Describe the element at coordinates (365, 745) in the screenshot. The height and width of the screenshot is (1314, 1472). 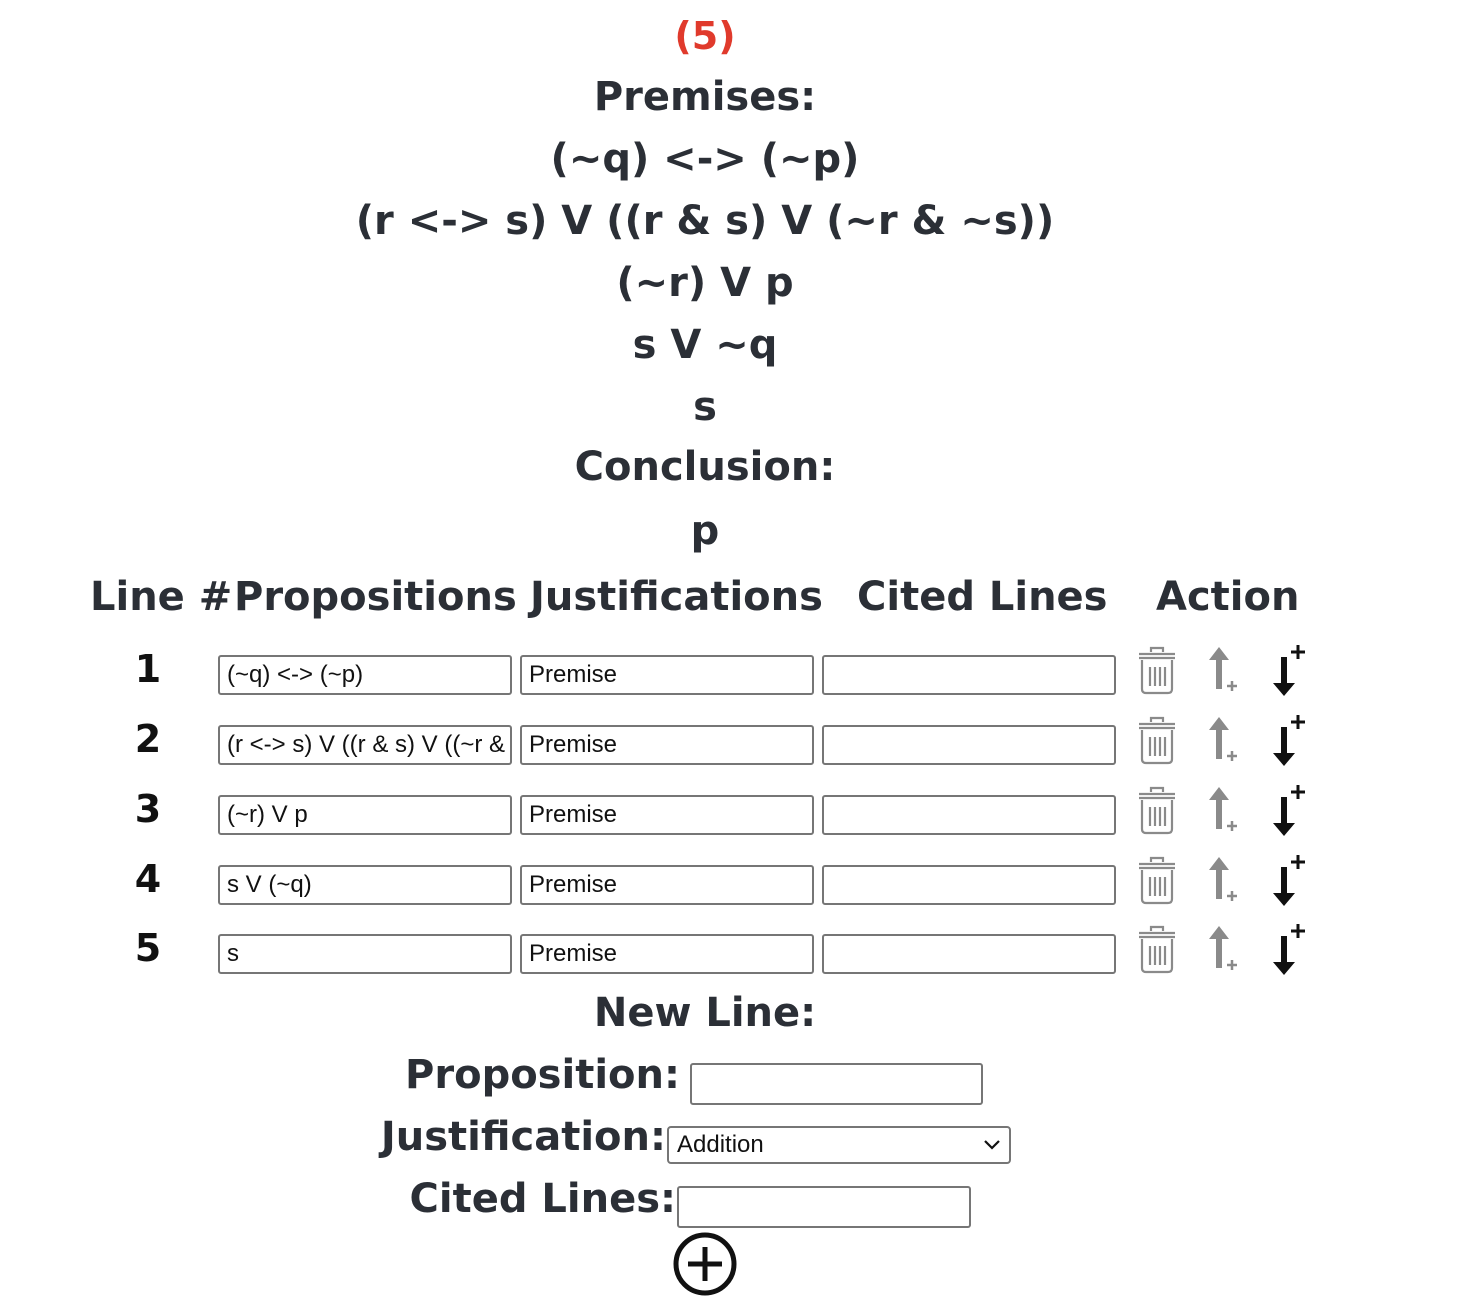
I see `proposition-field: (r <-> s) V ((r & s) V ((~r & ~s))` at that location.